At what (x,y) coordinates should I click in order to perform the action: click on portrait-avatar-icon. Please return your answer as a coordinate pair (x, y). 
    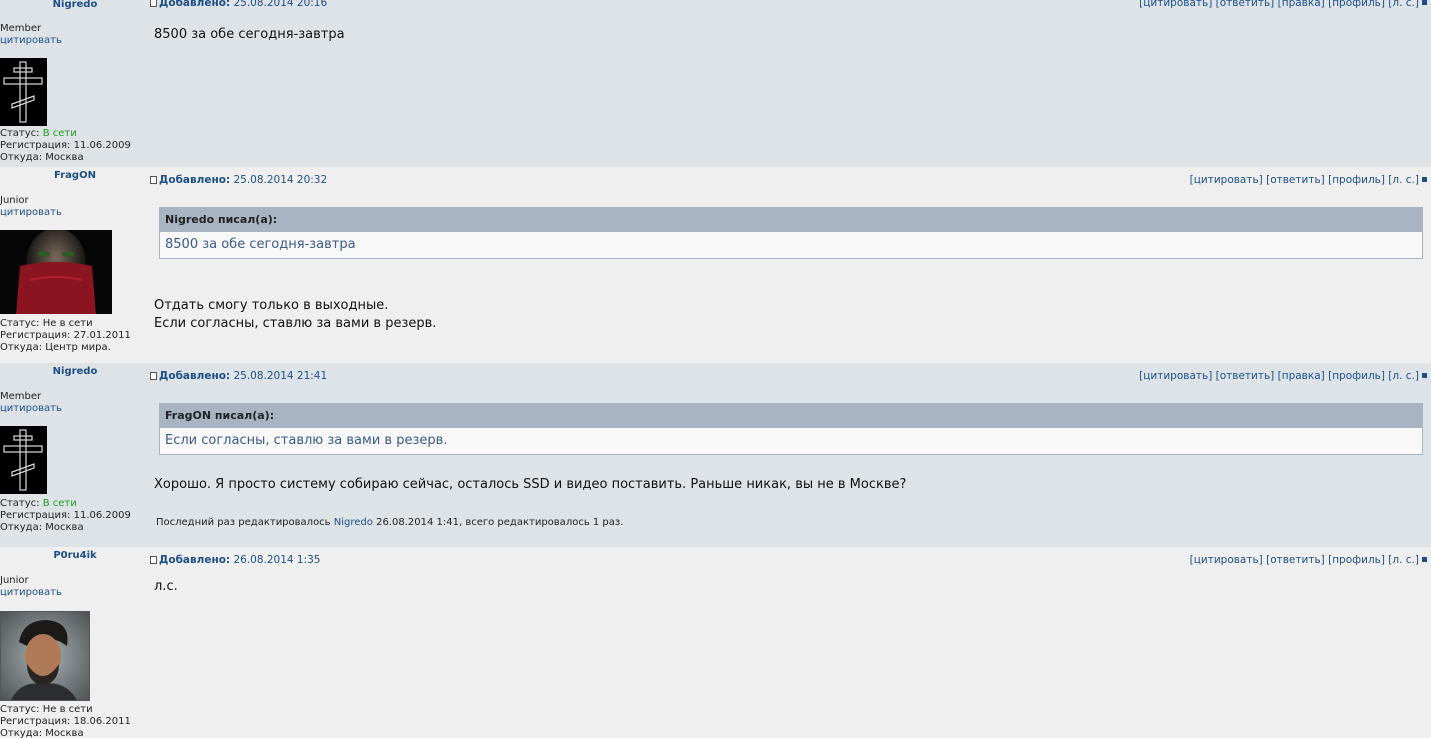
    Looking at the image, I should click on (45, 656).